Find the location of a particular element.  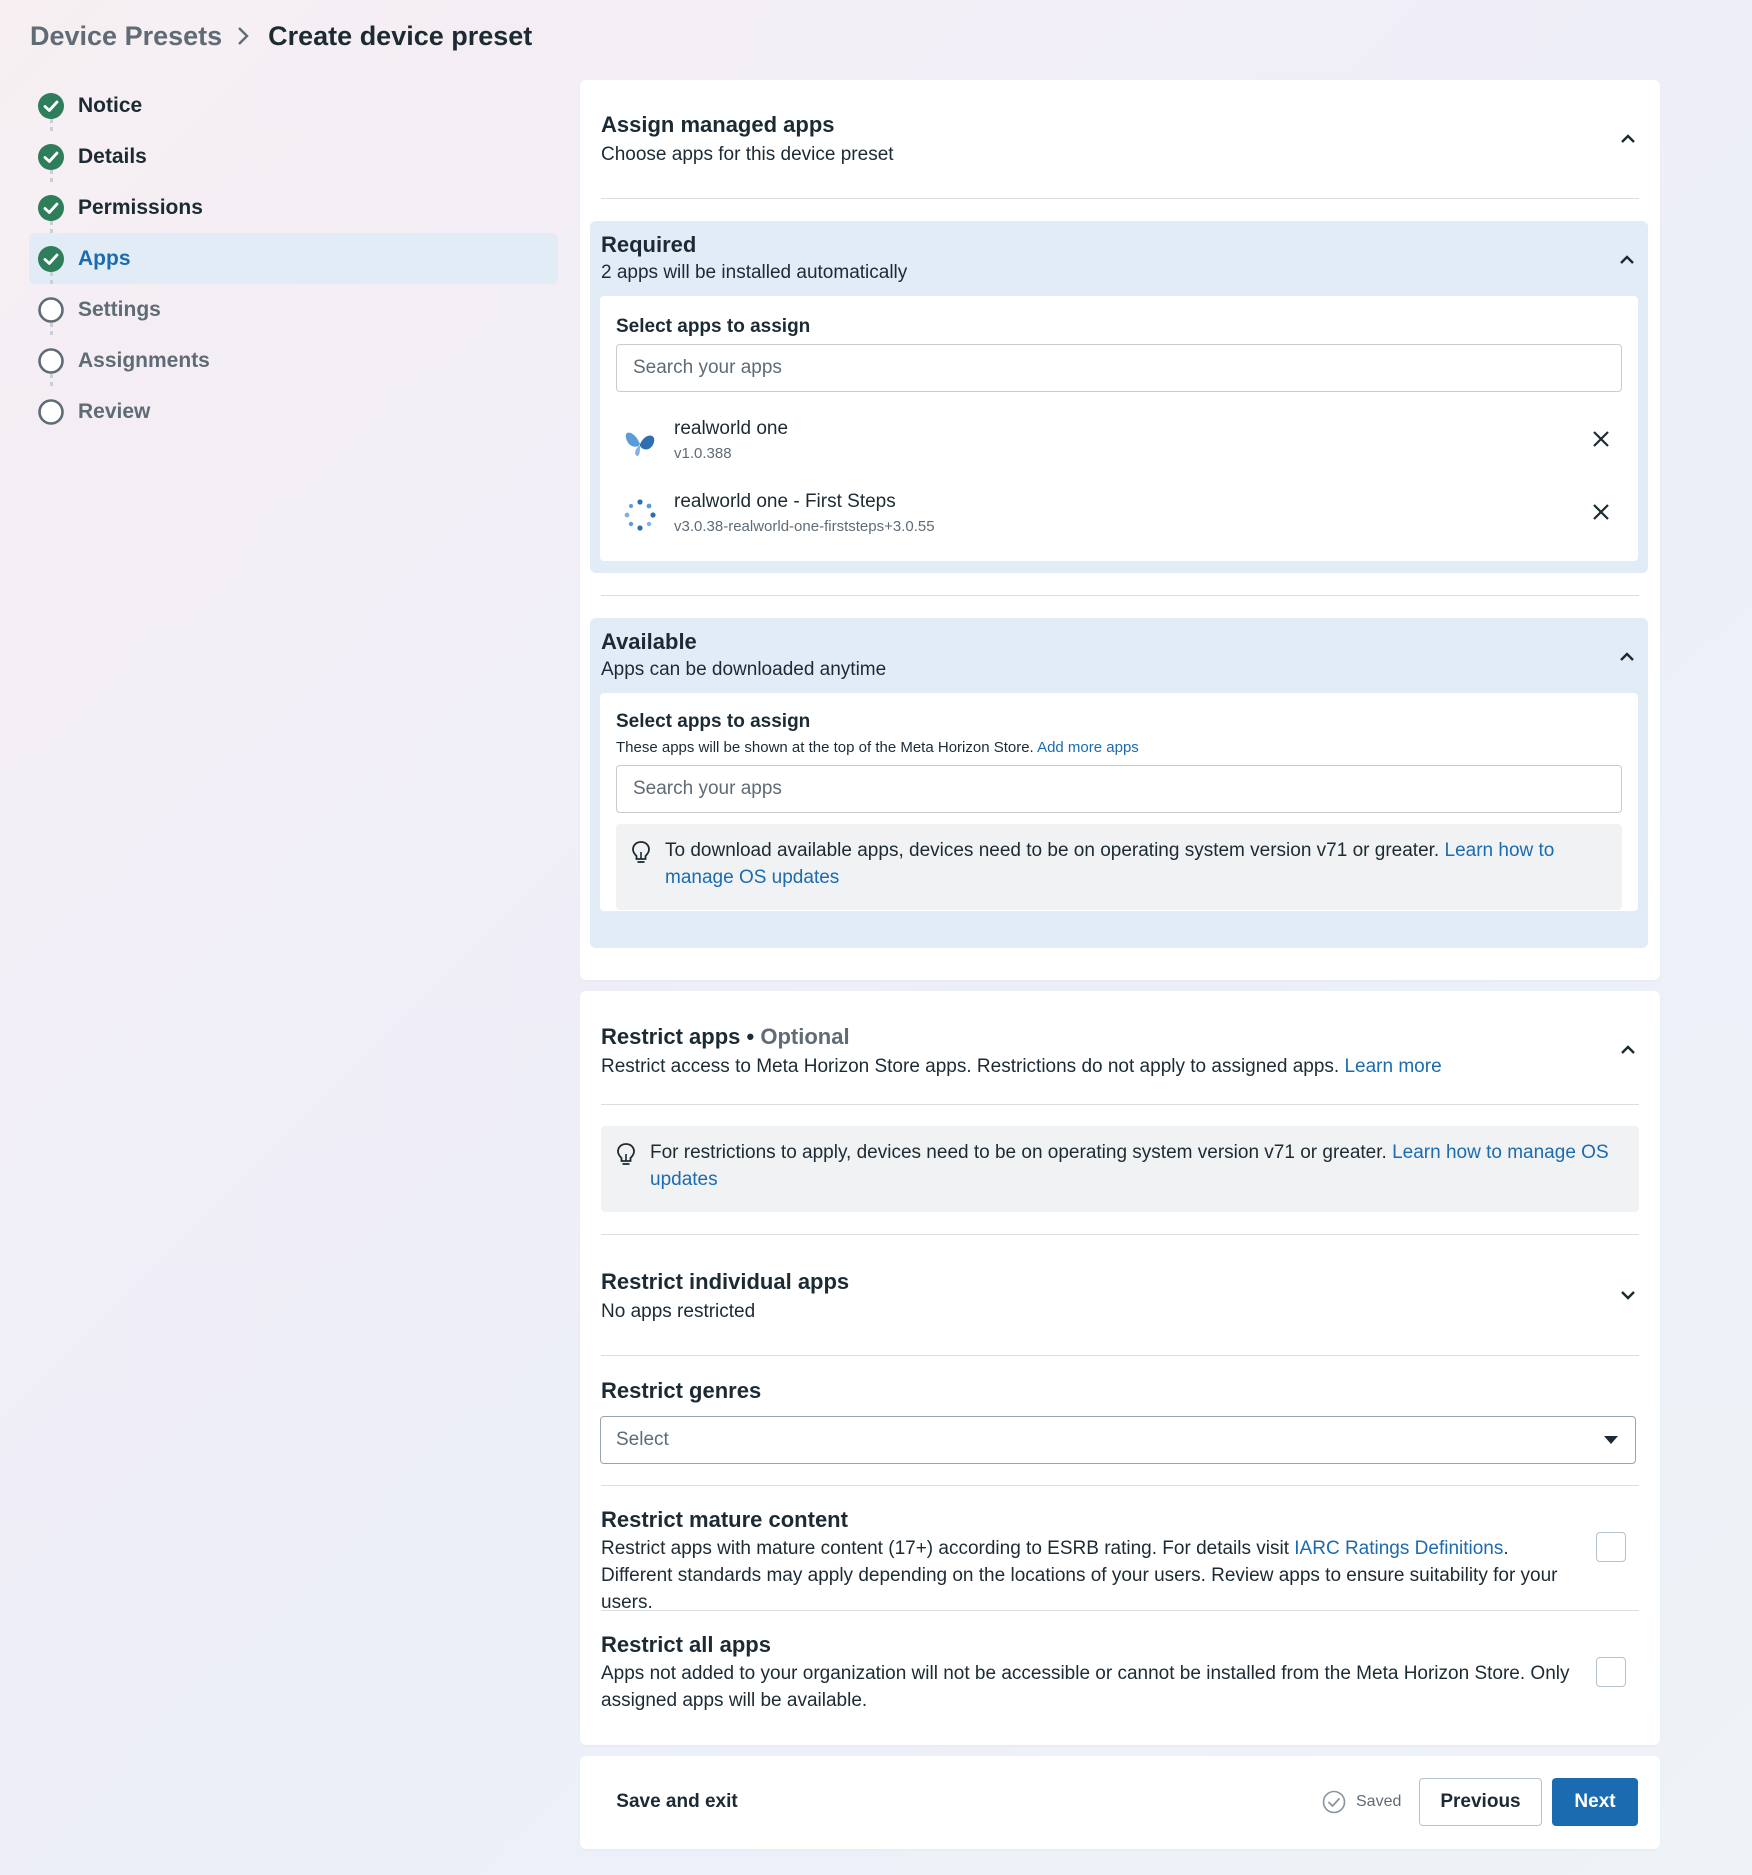

required-search-input is located at coordinates (1119, 368).